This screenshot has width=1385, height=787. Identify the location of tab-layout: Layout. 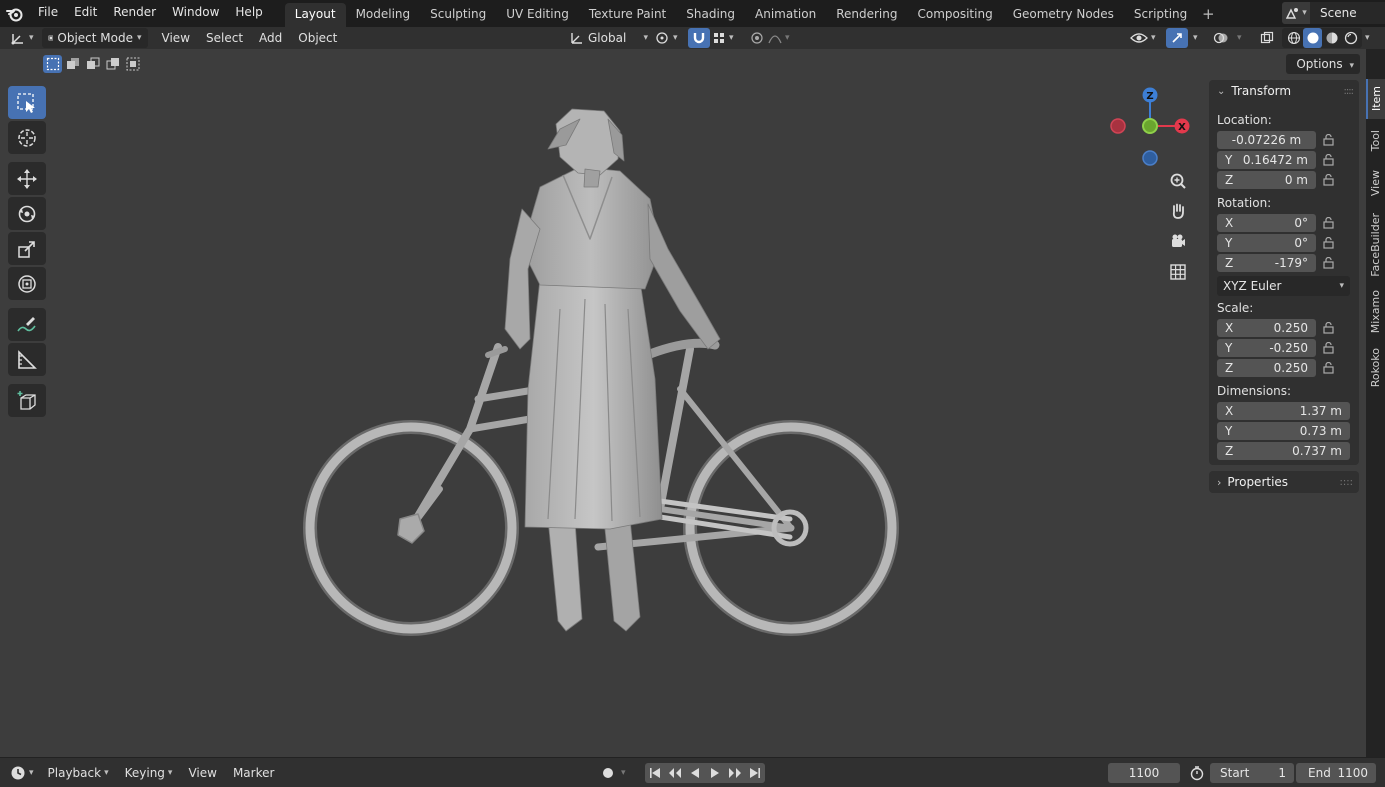
(315, 15).